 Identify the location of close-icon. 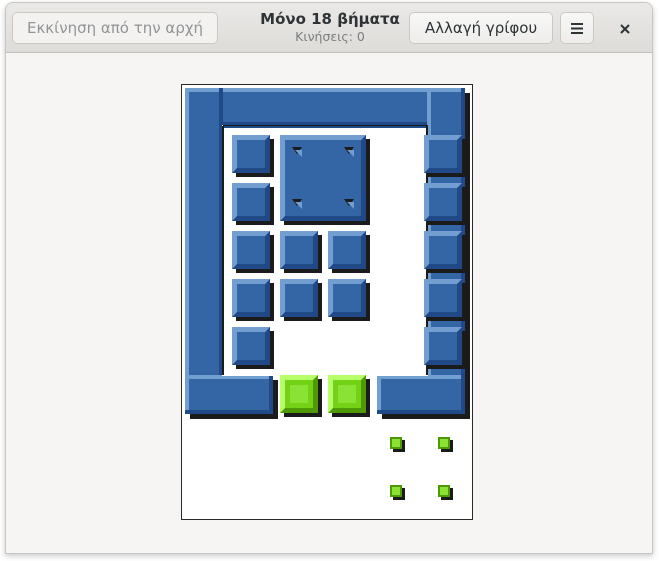
(625, 29).